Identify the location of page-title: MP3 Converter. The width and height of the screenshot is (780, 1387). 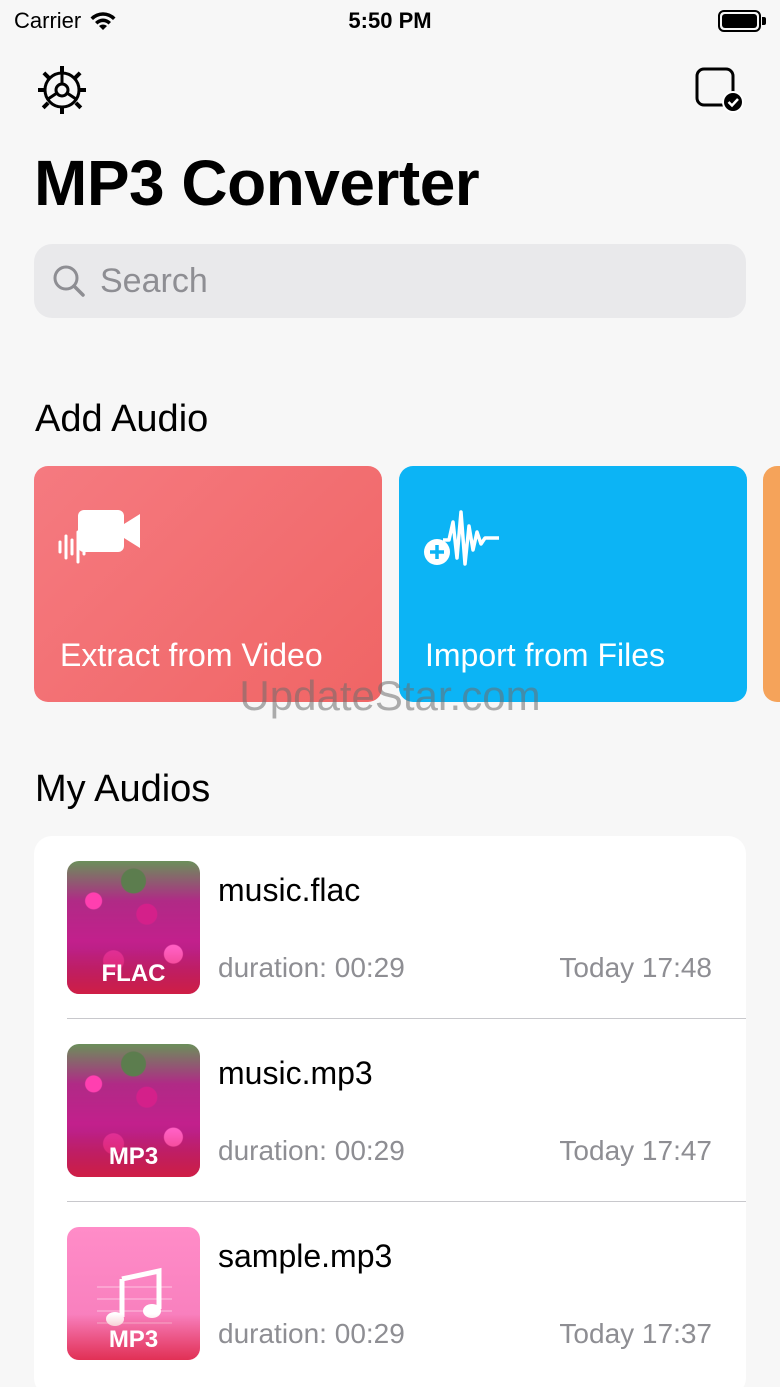
(257, 183).